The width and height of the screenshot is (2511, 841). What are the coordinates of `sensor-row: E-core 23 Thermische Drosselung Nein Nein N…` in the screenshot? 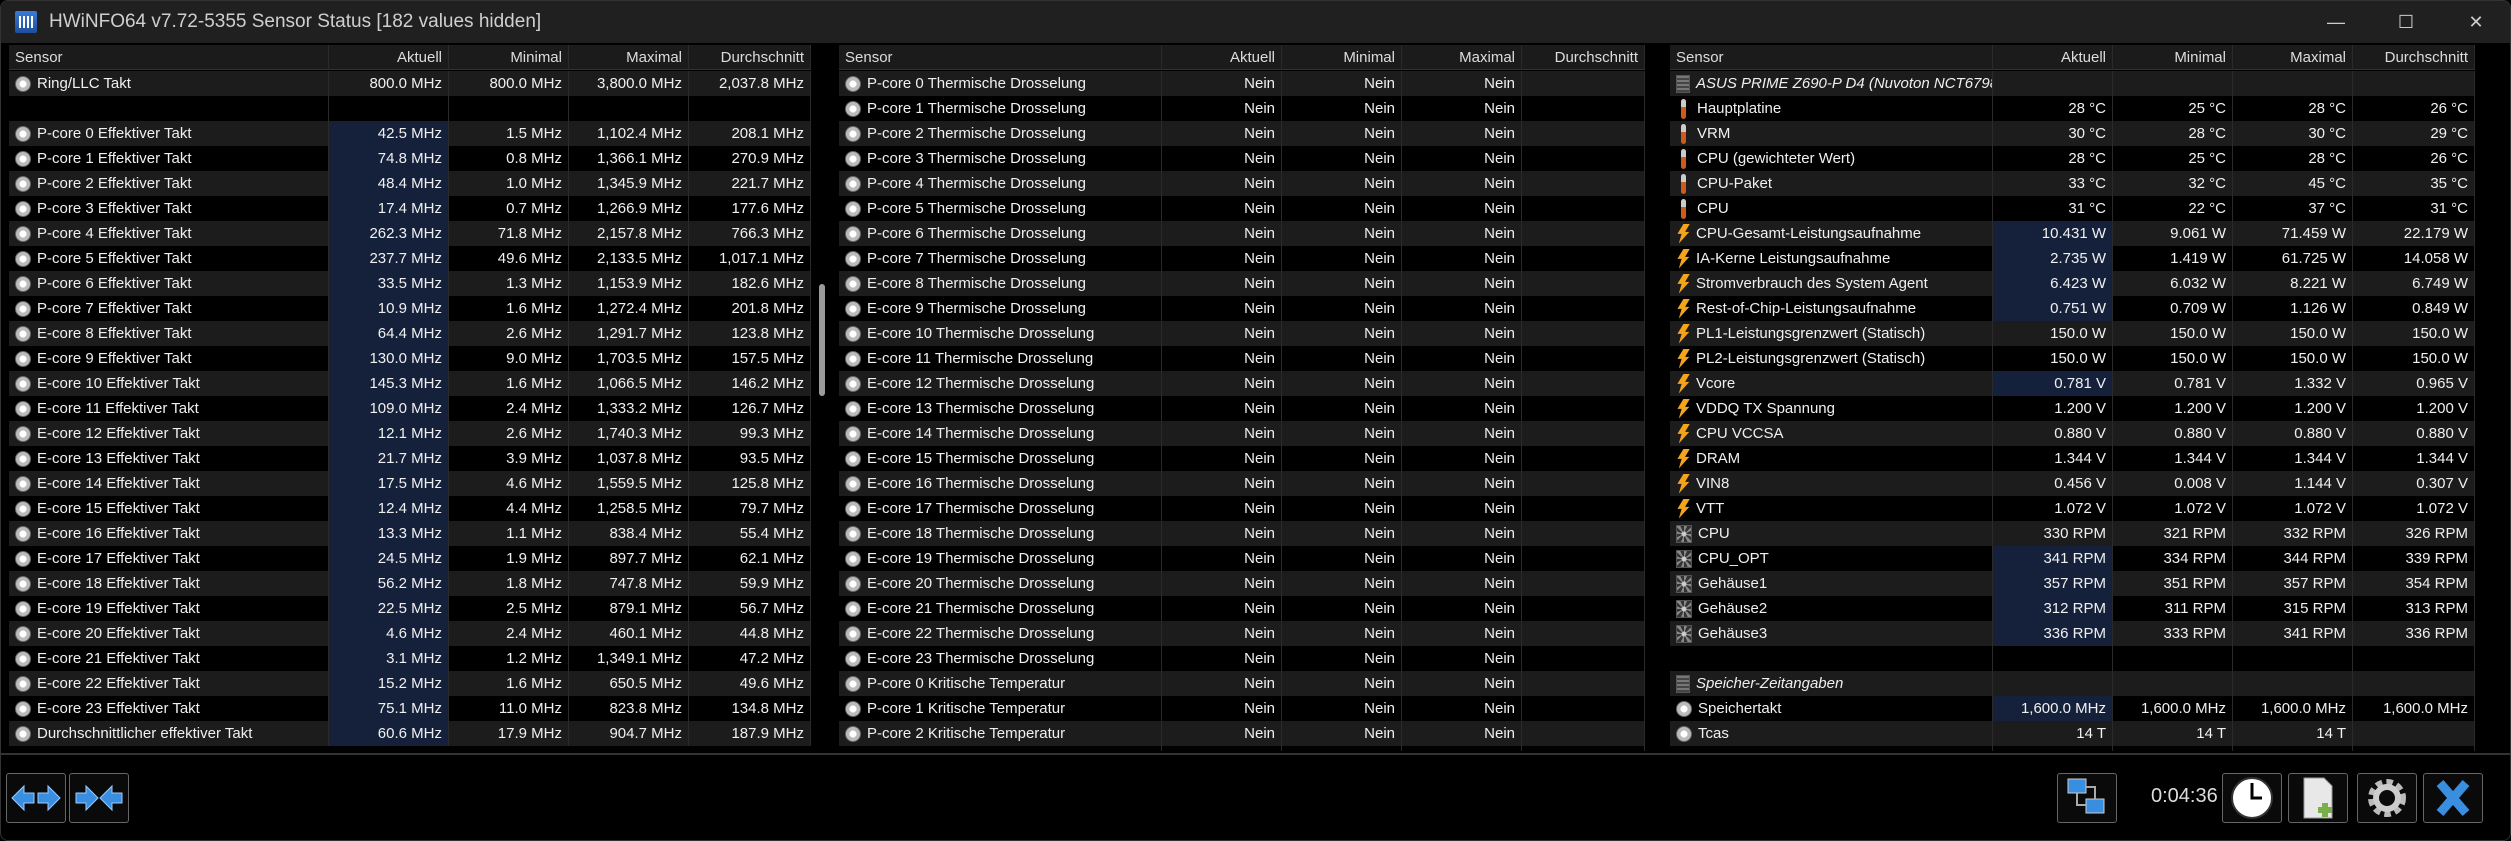 It's located at (1242, 658).